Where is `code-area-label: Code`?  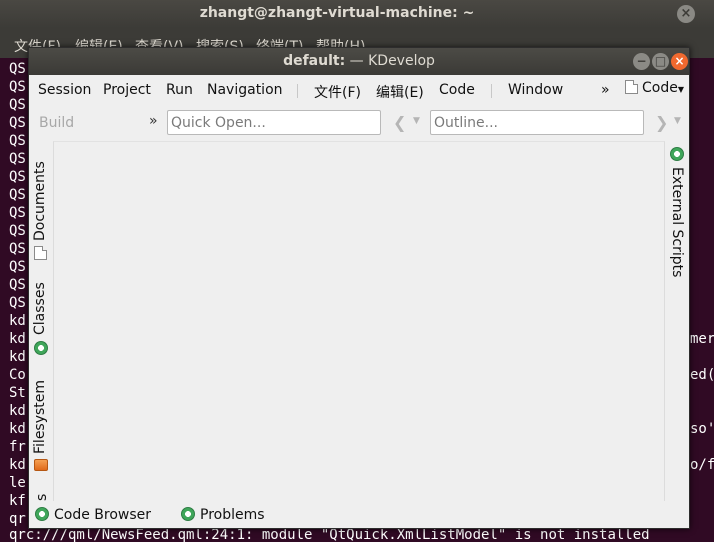 code-area-label: Code is located at coordinates (660, 88).